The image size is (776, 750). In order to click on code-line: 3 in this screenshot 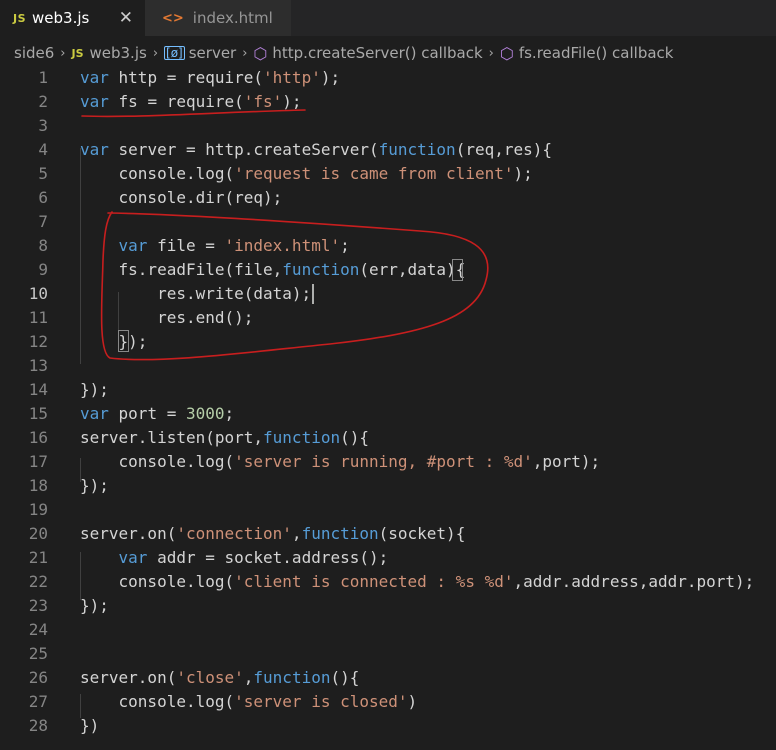, I will do `click(388, 126)`.